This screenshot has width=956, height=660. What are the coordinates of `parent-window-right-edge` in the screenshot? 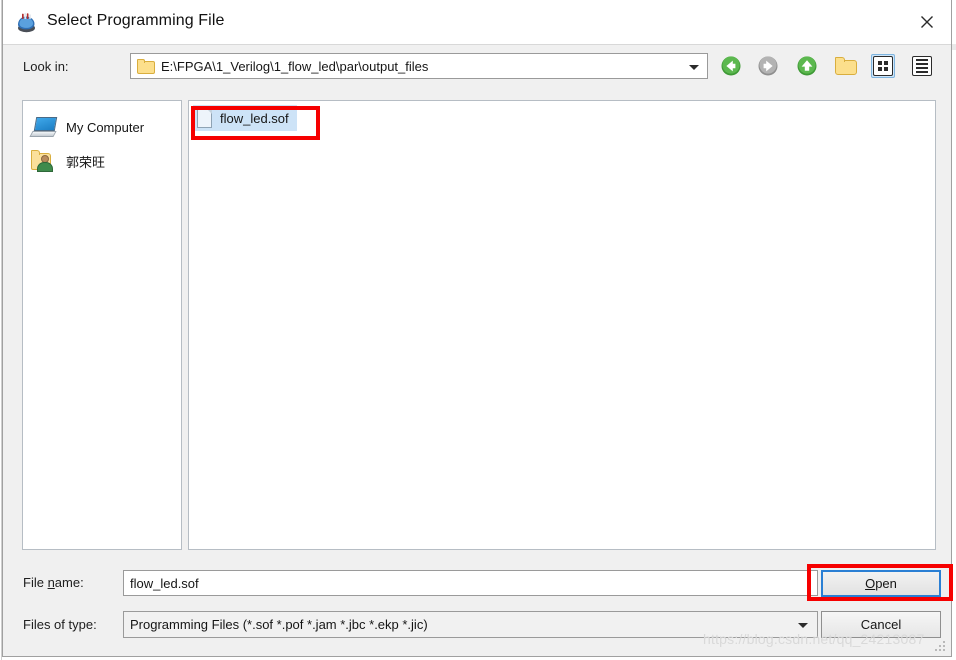 It's located at (954, 330).